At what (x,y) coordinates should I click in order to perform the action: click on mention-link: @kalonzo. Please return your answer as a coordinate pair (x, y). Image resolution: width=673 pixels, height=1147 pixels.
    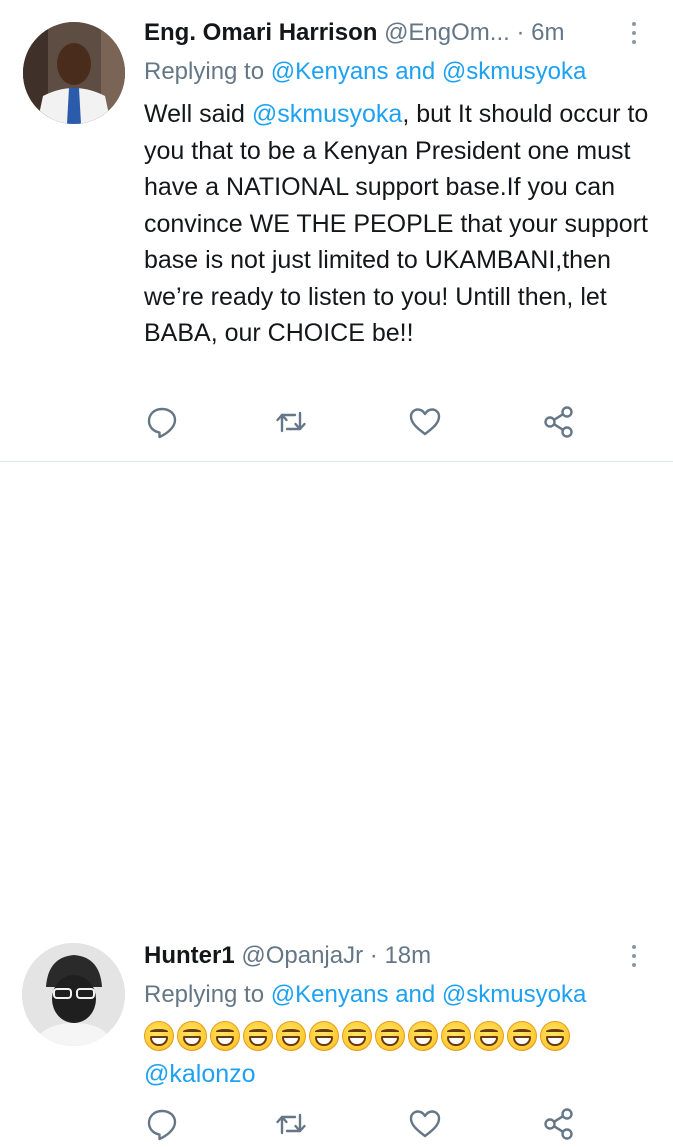
    Looking at the image, I should click on (200, 1074).